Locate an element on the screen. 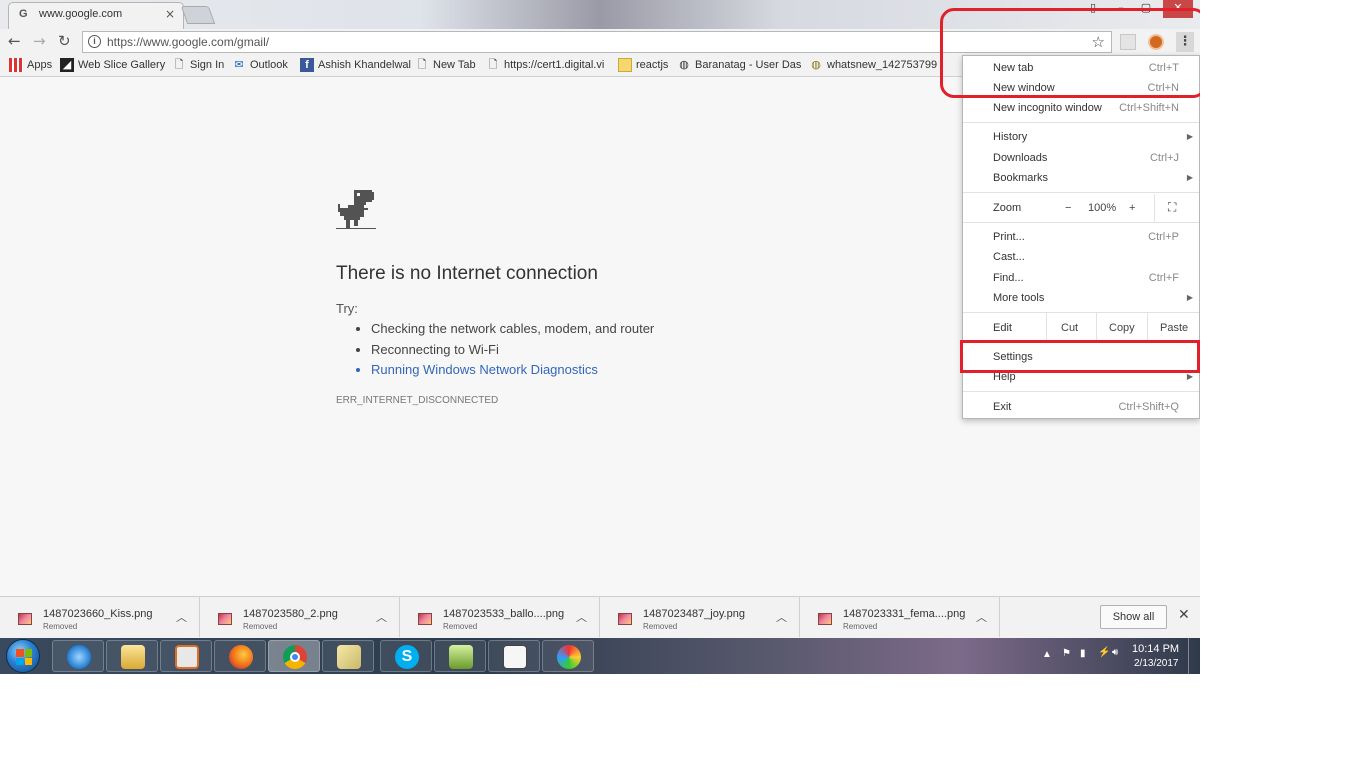 The height and width of the screenshot is (768, 1366). network-diagnostics-link: Running Windows Network Diagnostics is located at coordinates (512, 372).